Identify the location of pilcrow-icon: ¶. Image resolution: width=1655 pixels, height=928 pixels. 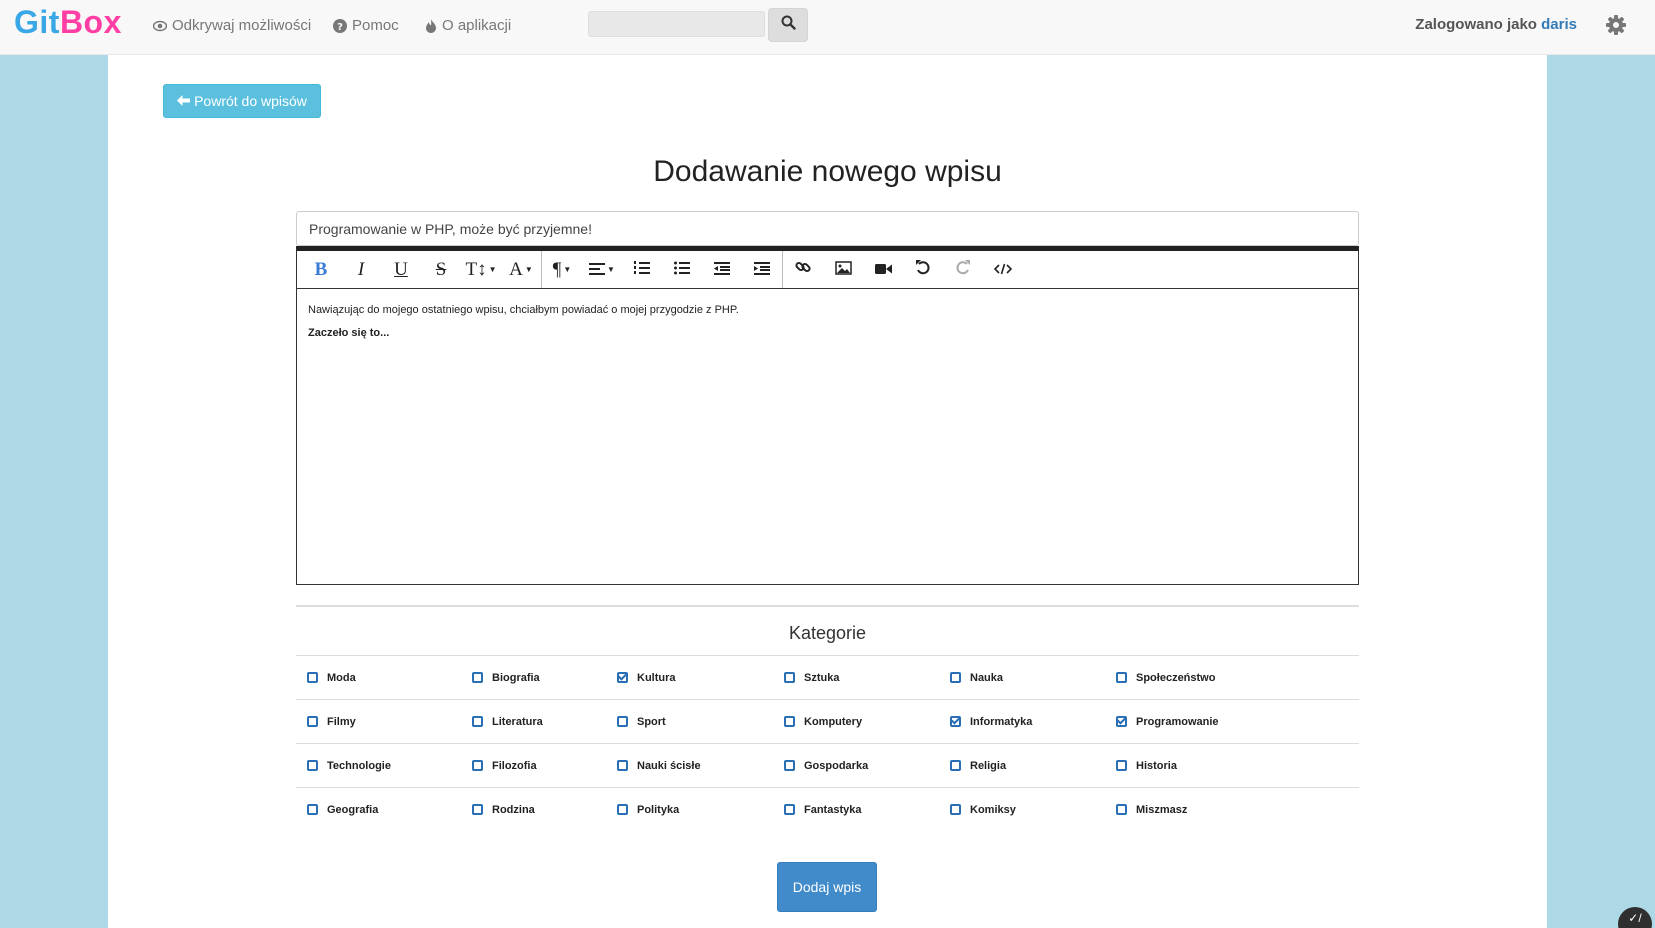
(557, 269).